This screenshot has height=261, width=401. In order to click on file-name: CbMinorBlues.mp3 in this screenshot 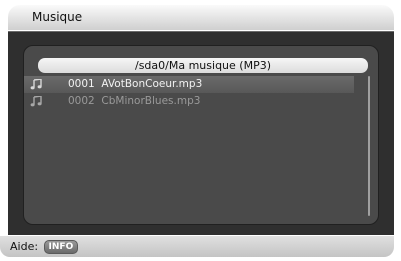, I will do `click(151, 101)`.